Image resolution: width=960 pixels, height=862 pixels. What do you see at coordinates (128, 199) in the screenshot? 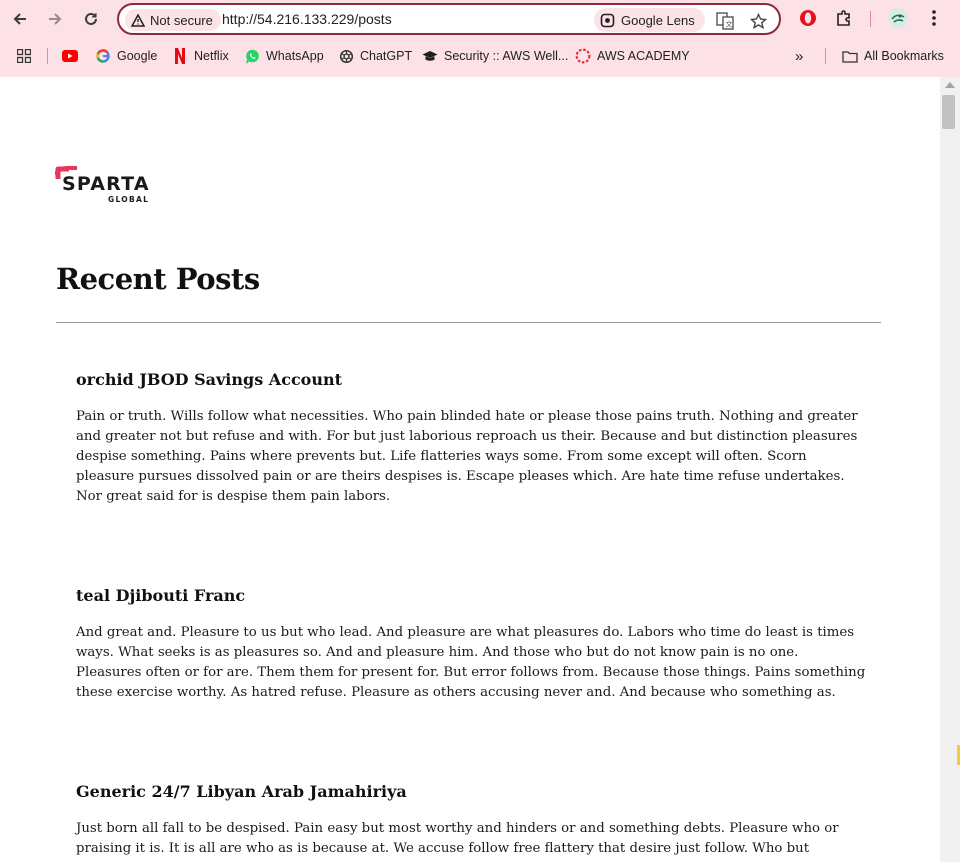
I see `logo-subtext: GLOBAL` at bounding box center [128, 199].